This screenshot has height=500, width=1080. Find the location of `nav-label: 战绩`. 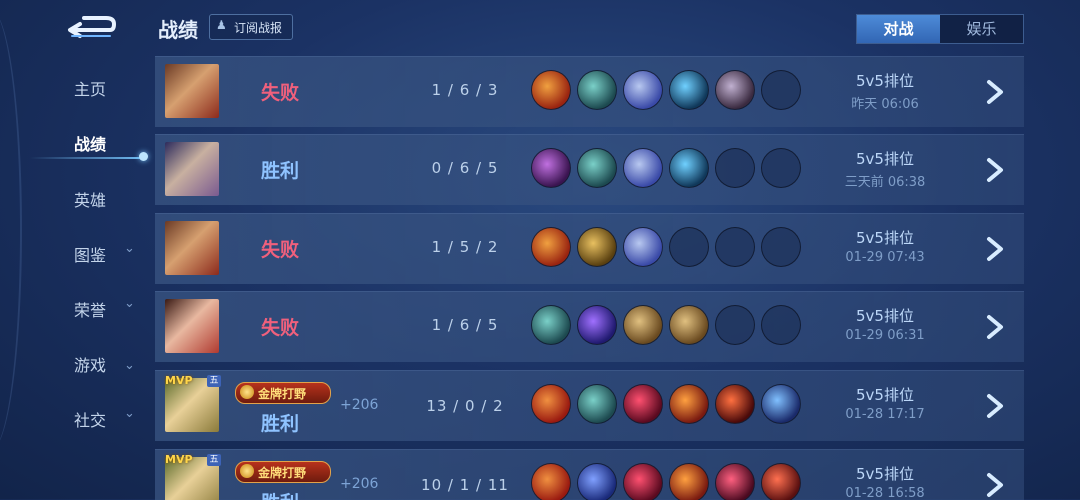

nav-label: 战绩 is located at coordinates (90, 144).